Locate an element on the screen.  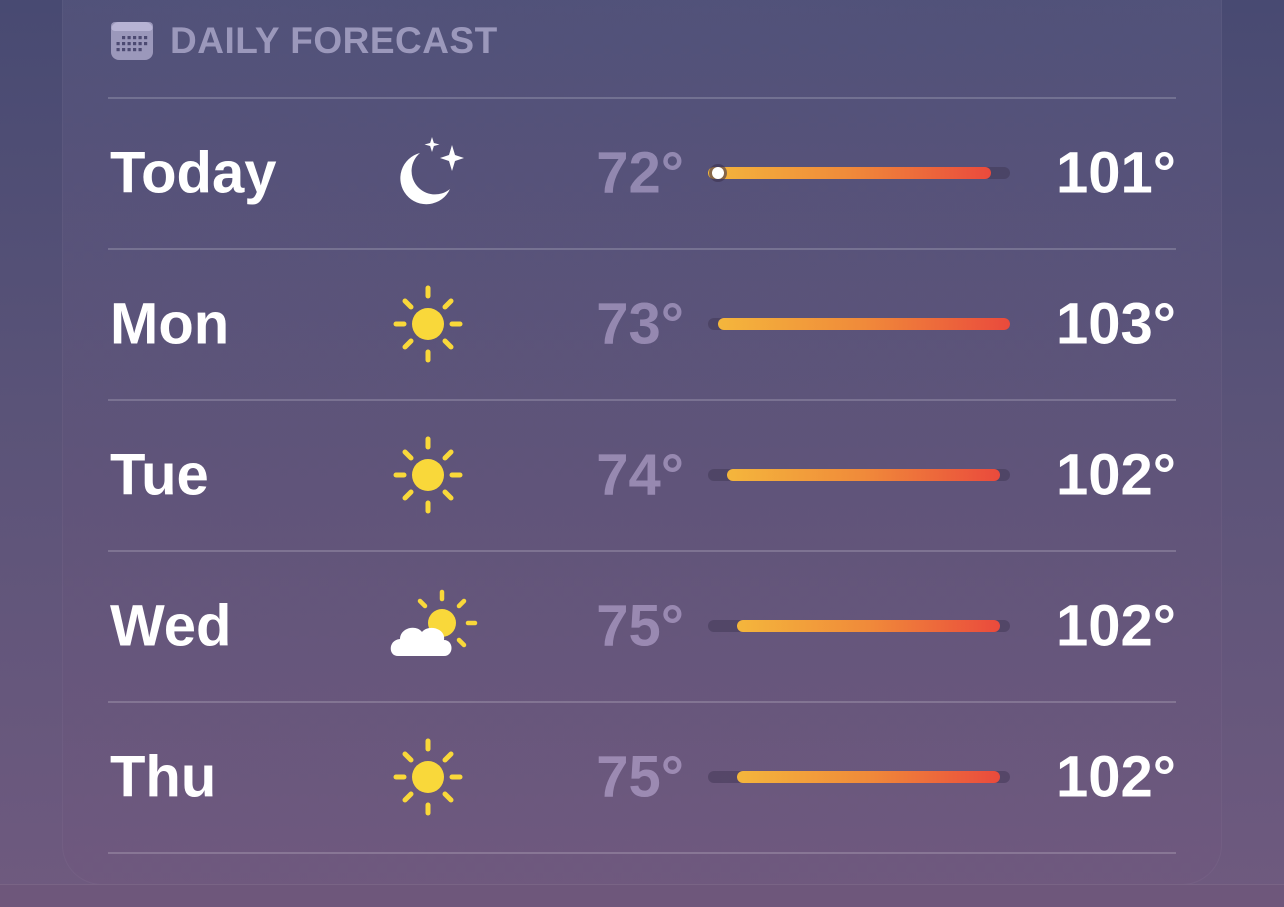
calendar-icon is located at coordinates (132, 41).